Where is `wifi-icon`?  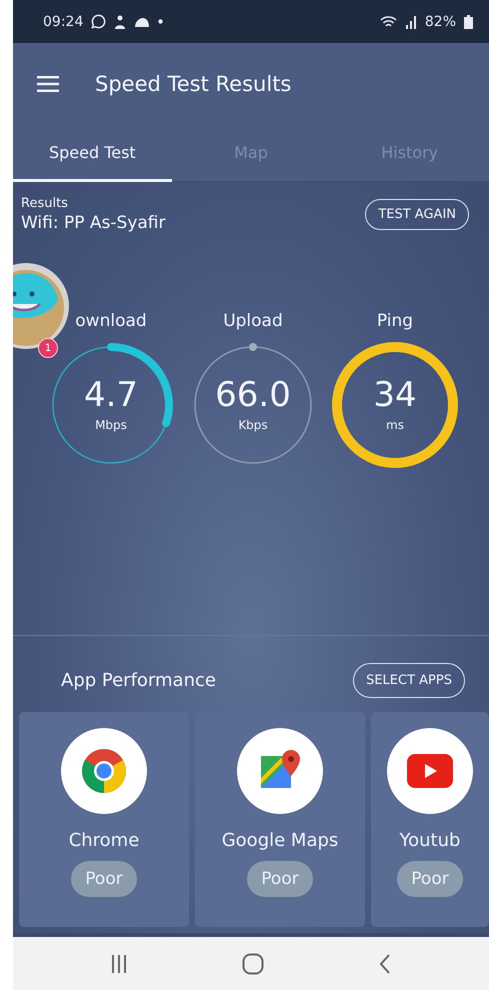 wifi-icon is located at coordinates (388, 21).